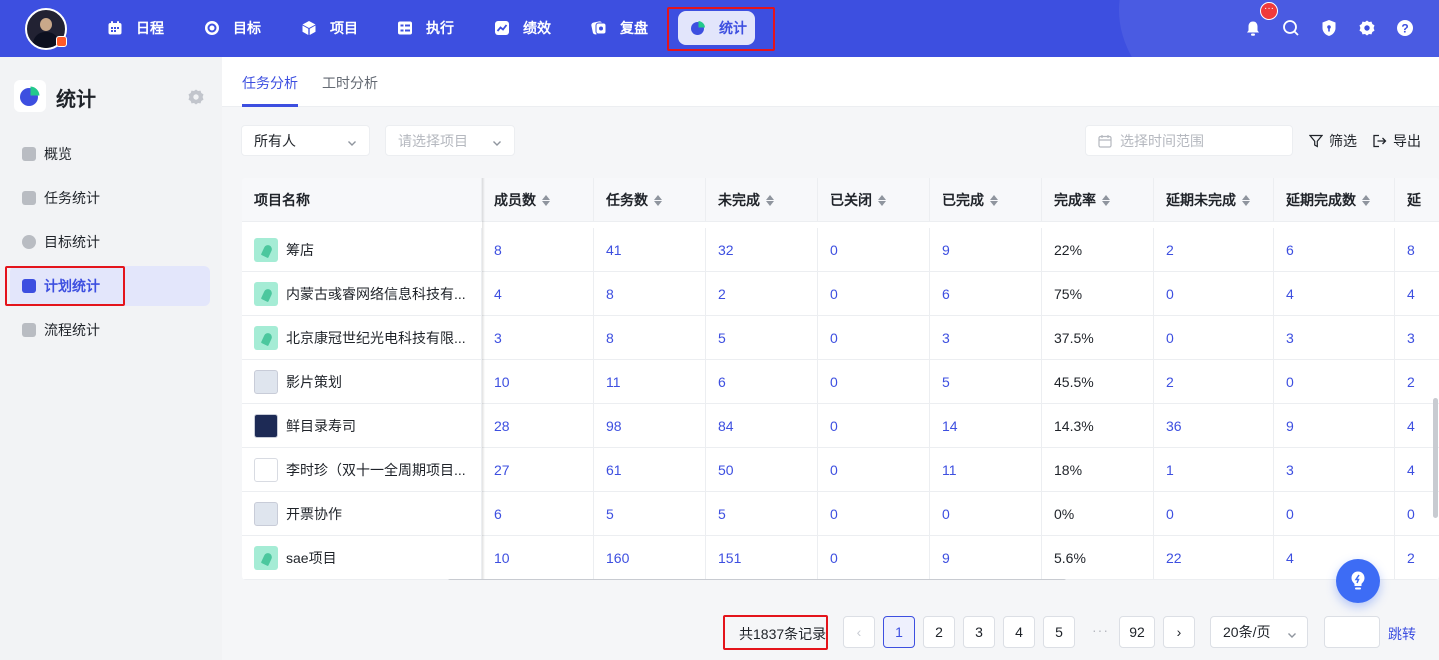 Image resolution: width=1439 pixels, height=660 pixels. Describe the element at coordinates (362, 514) in the screenshot. I see `cell-project-name: 开票协作` at that location.